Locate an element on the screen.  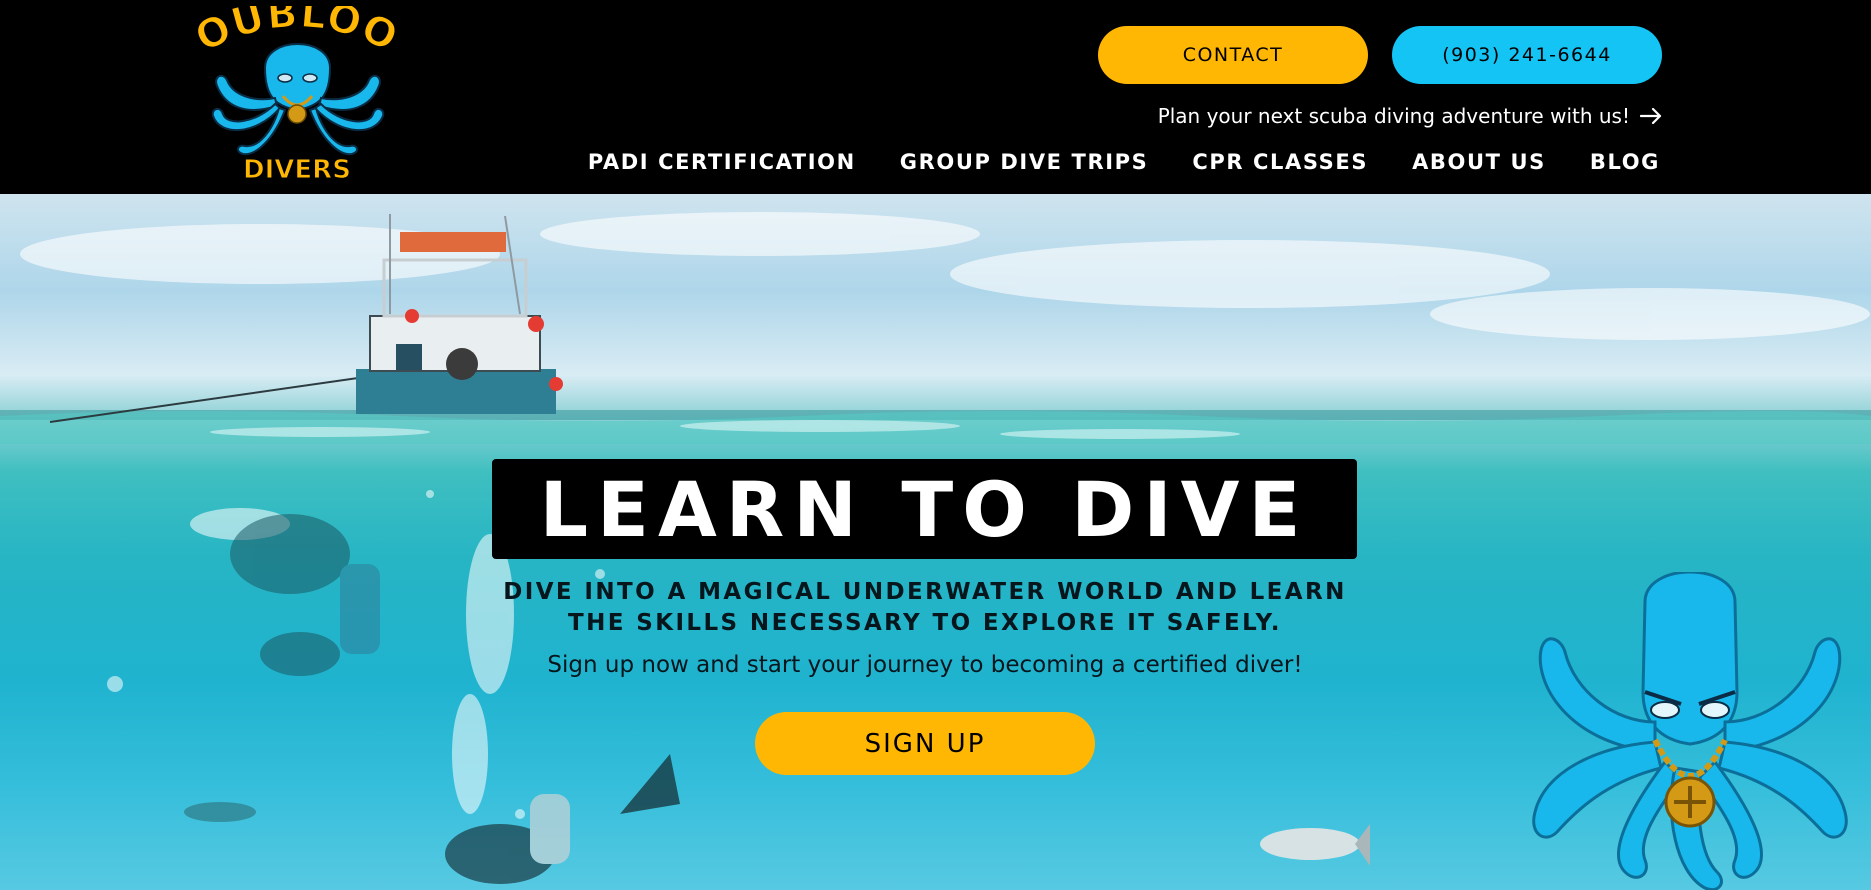
nav-item-blog: BLOG is located at coordinates (1625, 162).